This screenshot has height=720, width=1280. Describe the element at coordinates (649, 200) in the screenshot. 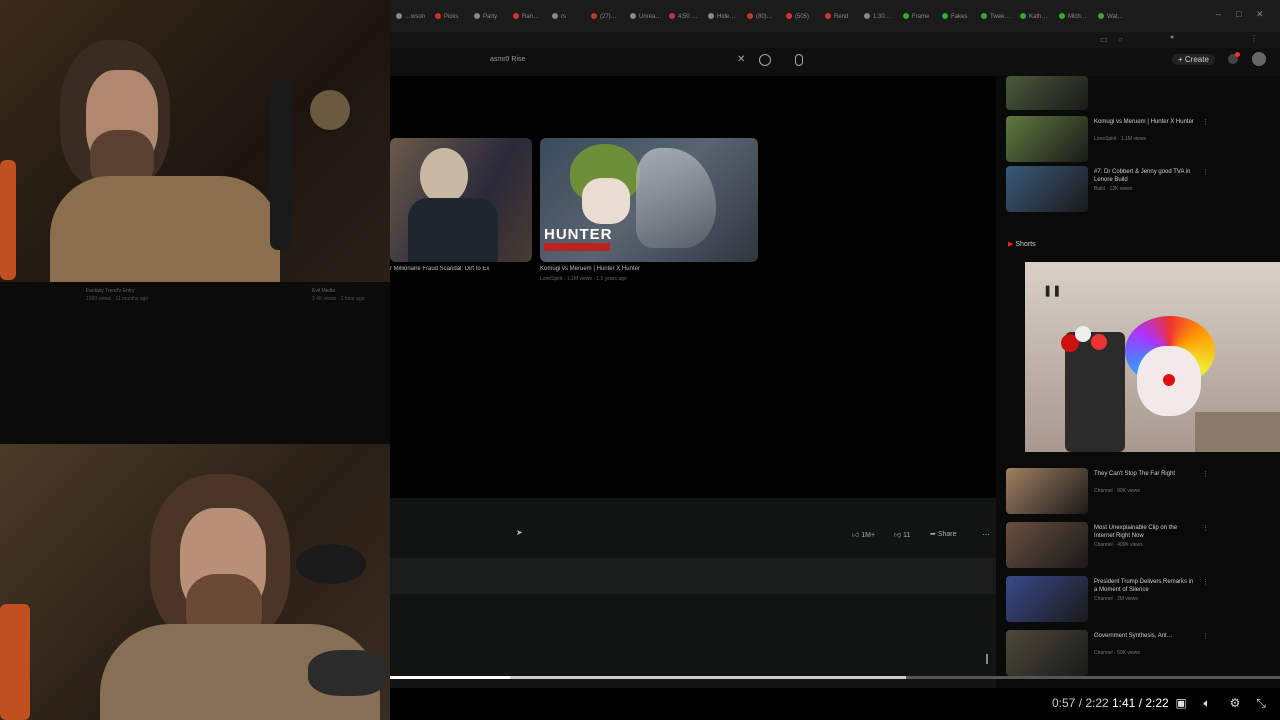

I see `video-thumbnail: HUNTER` at that location.